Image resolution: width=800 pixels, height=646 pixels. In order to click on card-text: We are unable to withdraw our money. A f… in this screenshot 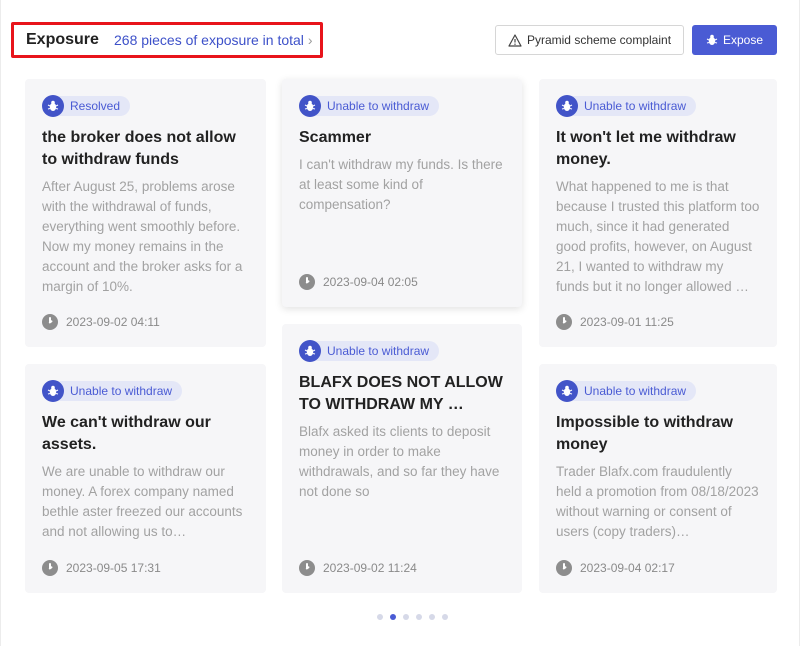, I will do `click(142, 501)`.